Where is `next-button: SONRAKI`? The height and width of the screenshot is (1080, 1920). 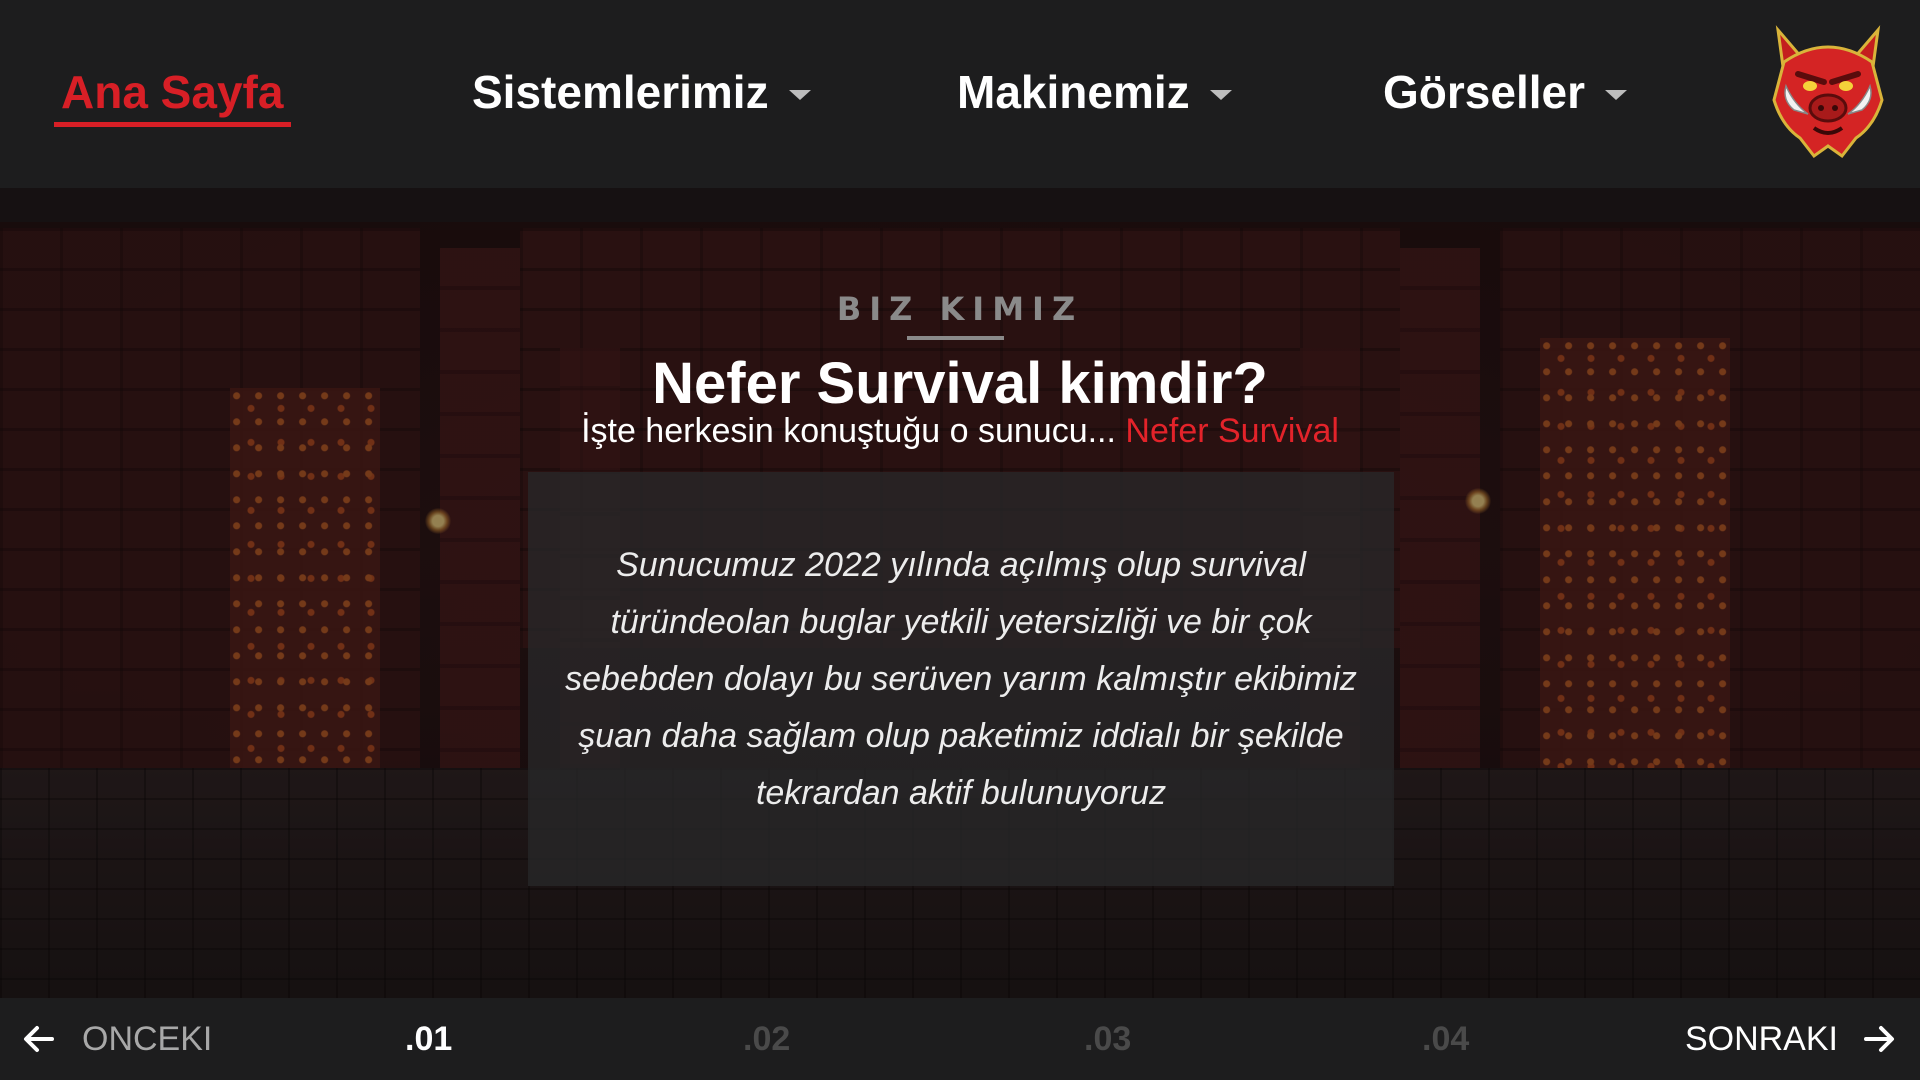 next-button: SONRAKI is located at coordinates (1790, 1039).